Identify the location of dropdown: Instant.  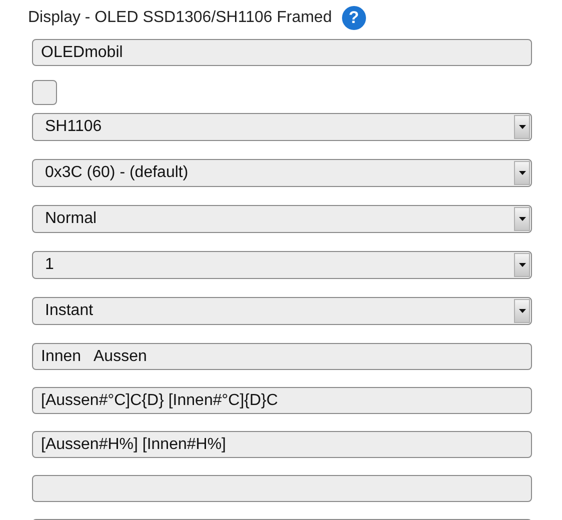
(282, 311).